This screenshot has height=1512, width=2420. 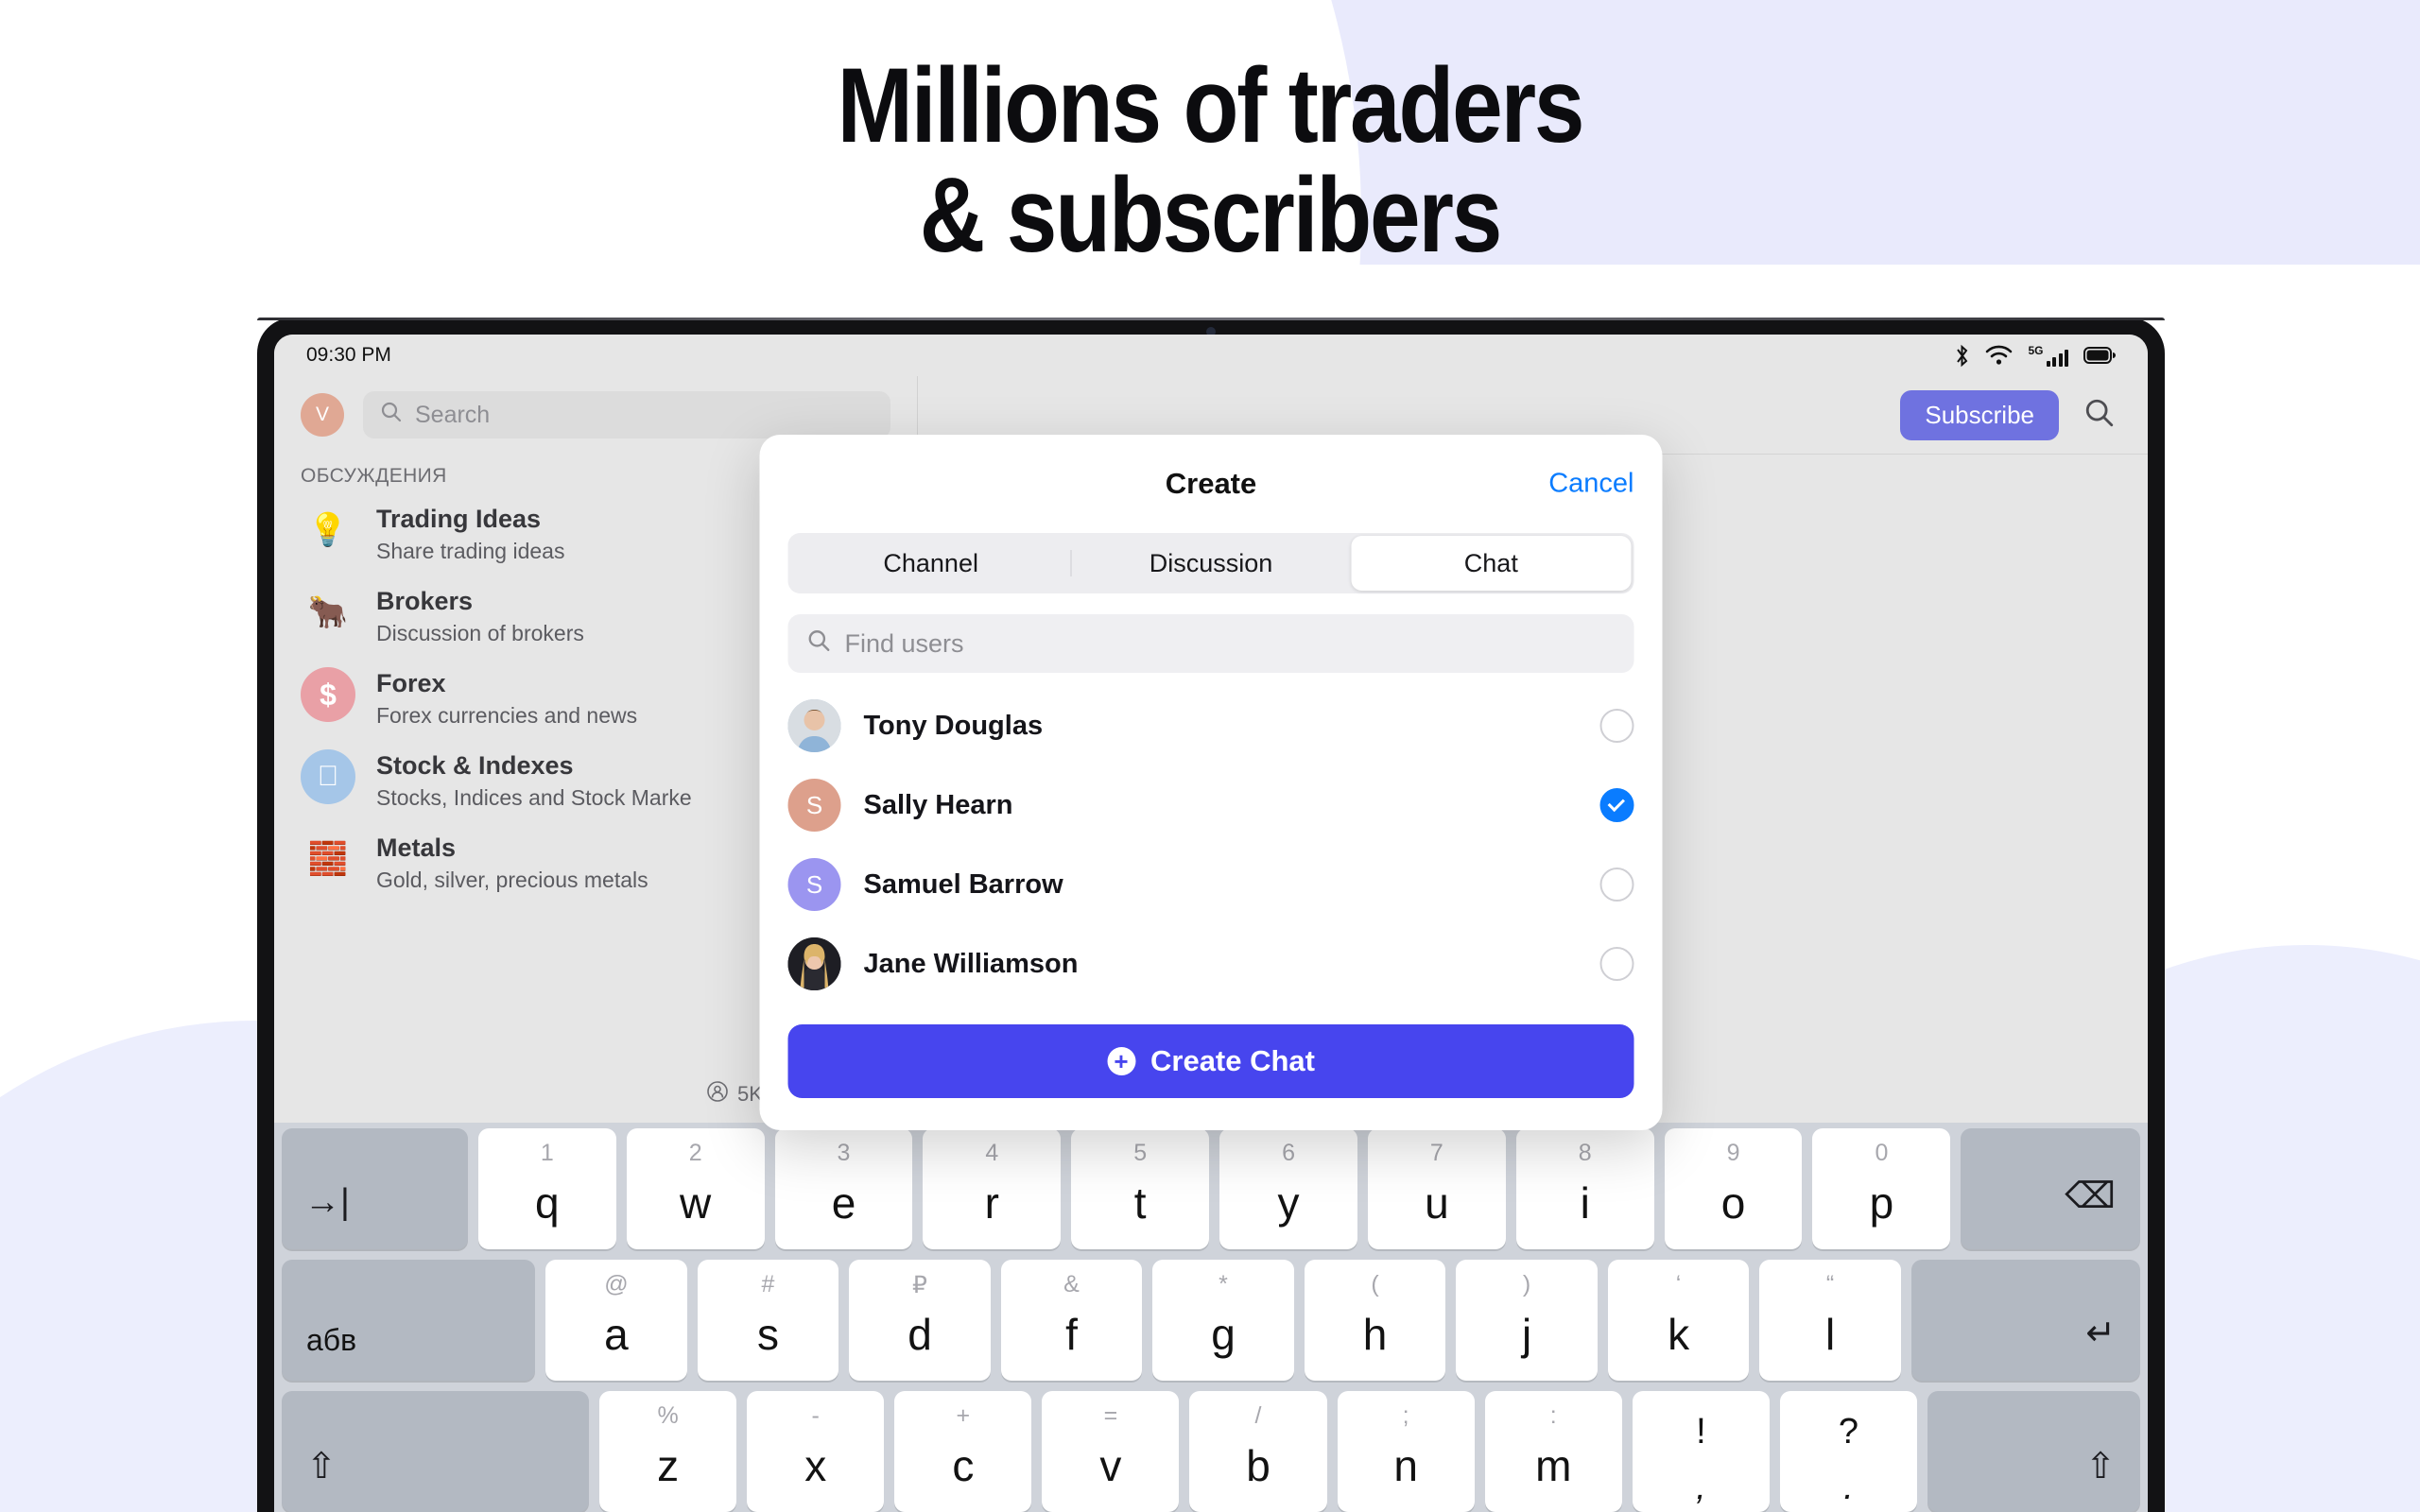 What do you see at coordinates (814, 725) in the screenshot?
I see `avatar` at bounding box center [814, 725].